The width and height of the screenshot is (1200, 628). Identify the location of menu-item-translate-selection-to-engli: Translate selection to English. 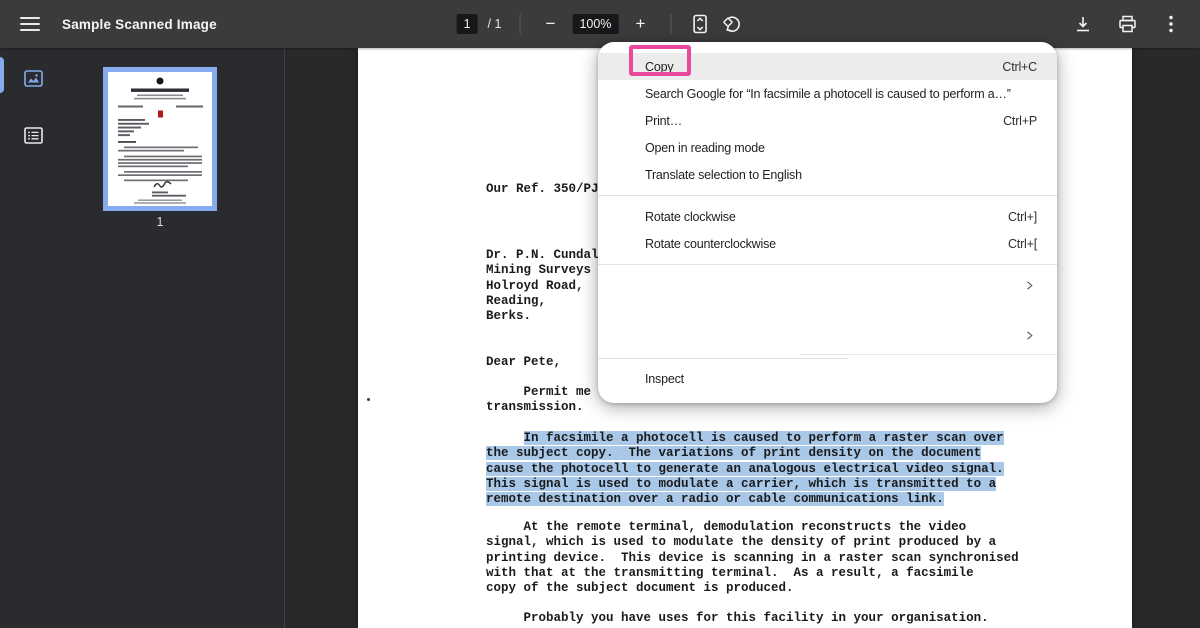
(827, 174).